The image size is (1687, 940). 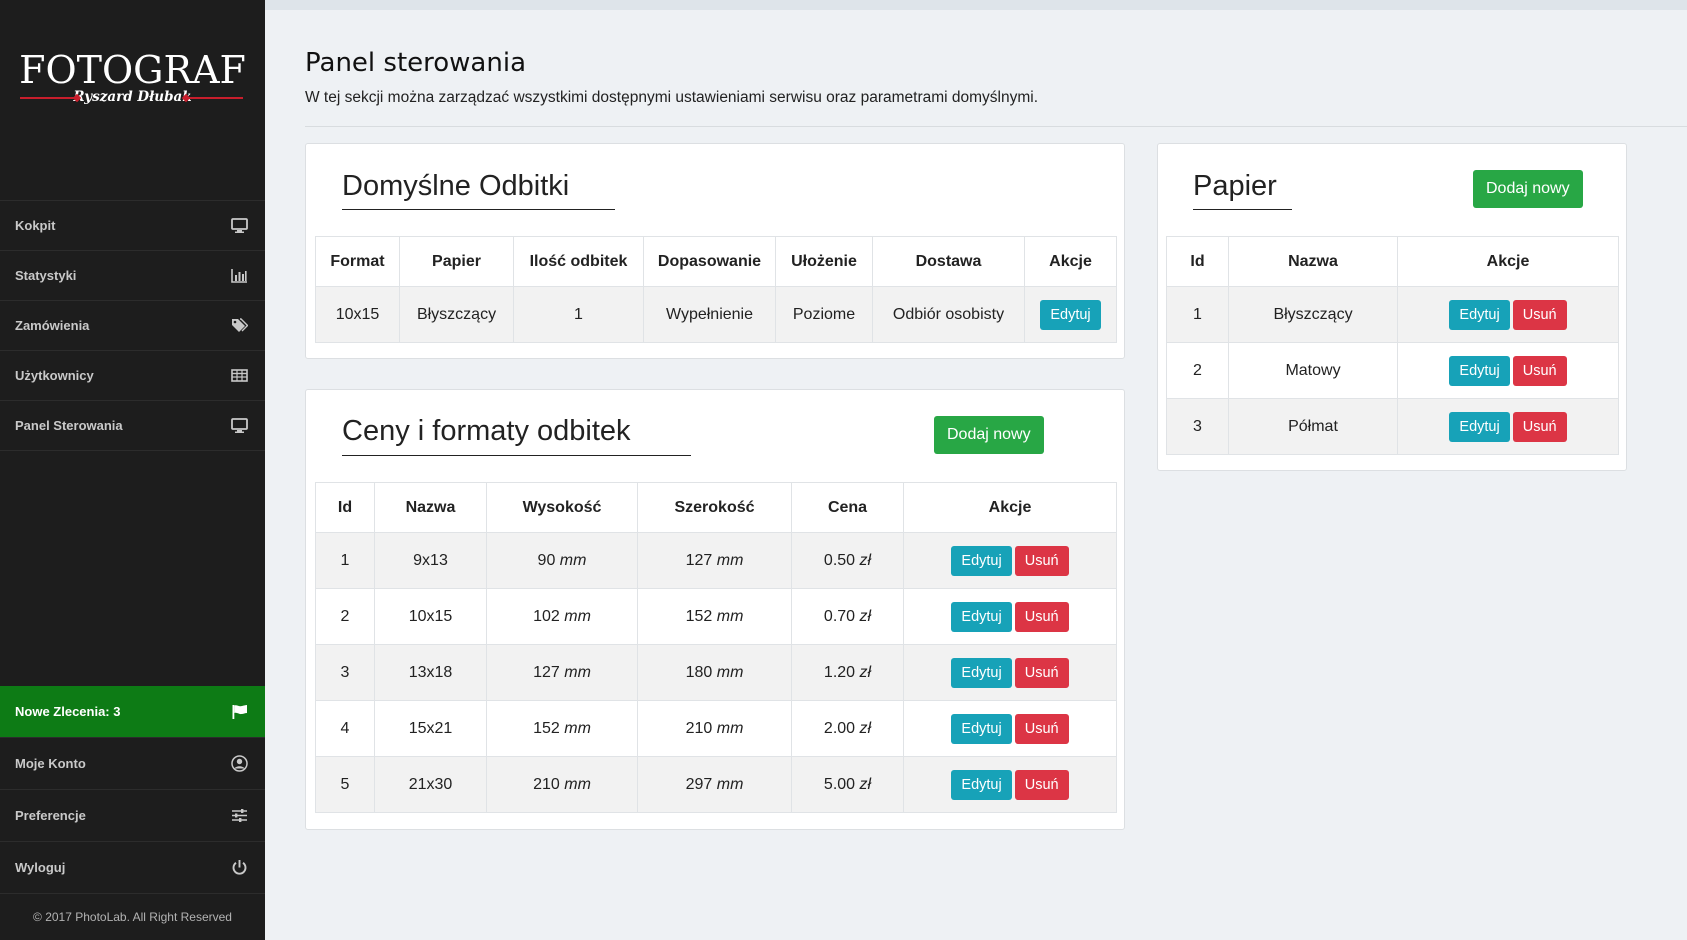 I want to click on cell-id: 5, so click(x=345, y=784).